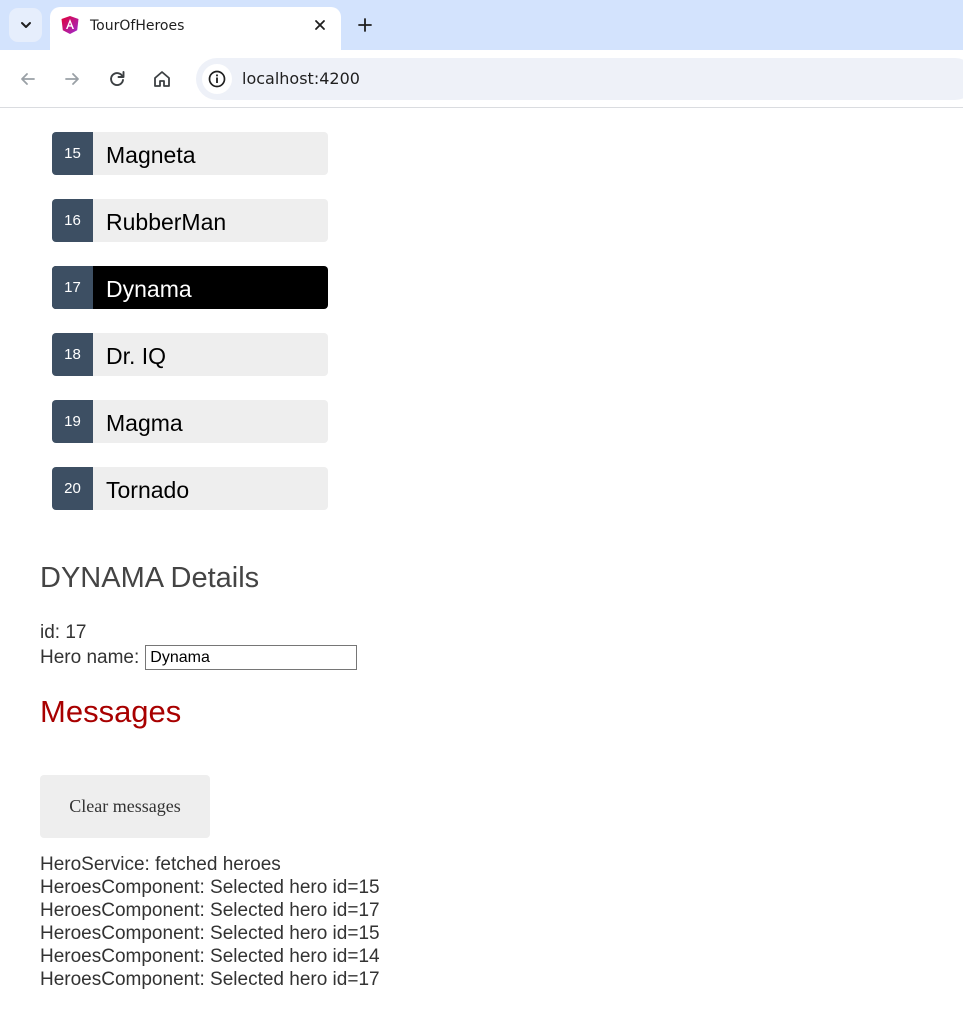 This screenshot has height=1030, width=963. I want to click on browser-tabstrip: TourOfHeroes, so click(481, 25).